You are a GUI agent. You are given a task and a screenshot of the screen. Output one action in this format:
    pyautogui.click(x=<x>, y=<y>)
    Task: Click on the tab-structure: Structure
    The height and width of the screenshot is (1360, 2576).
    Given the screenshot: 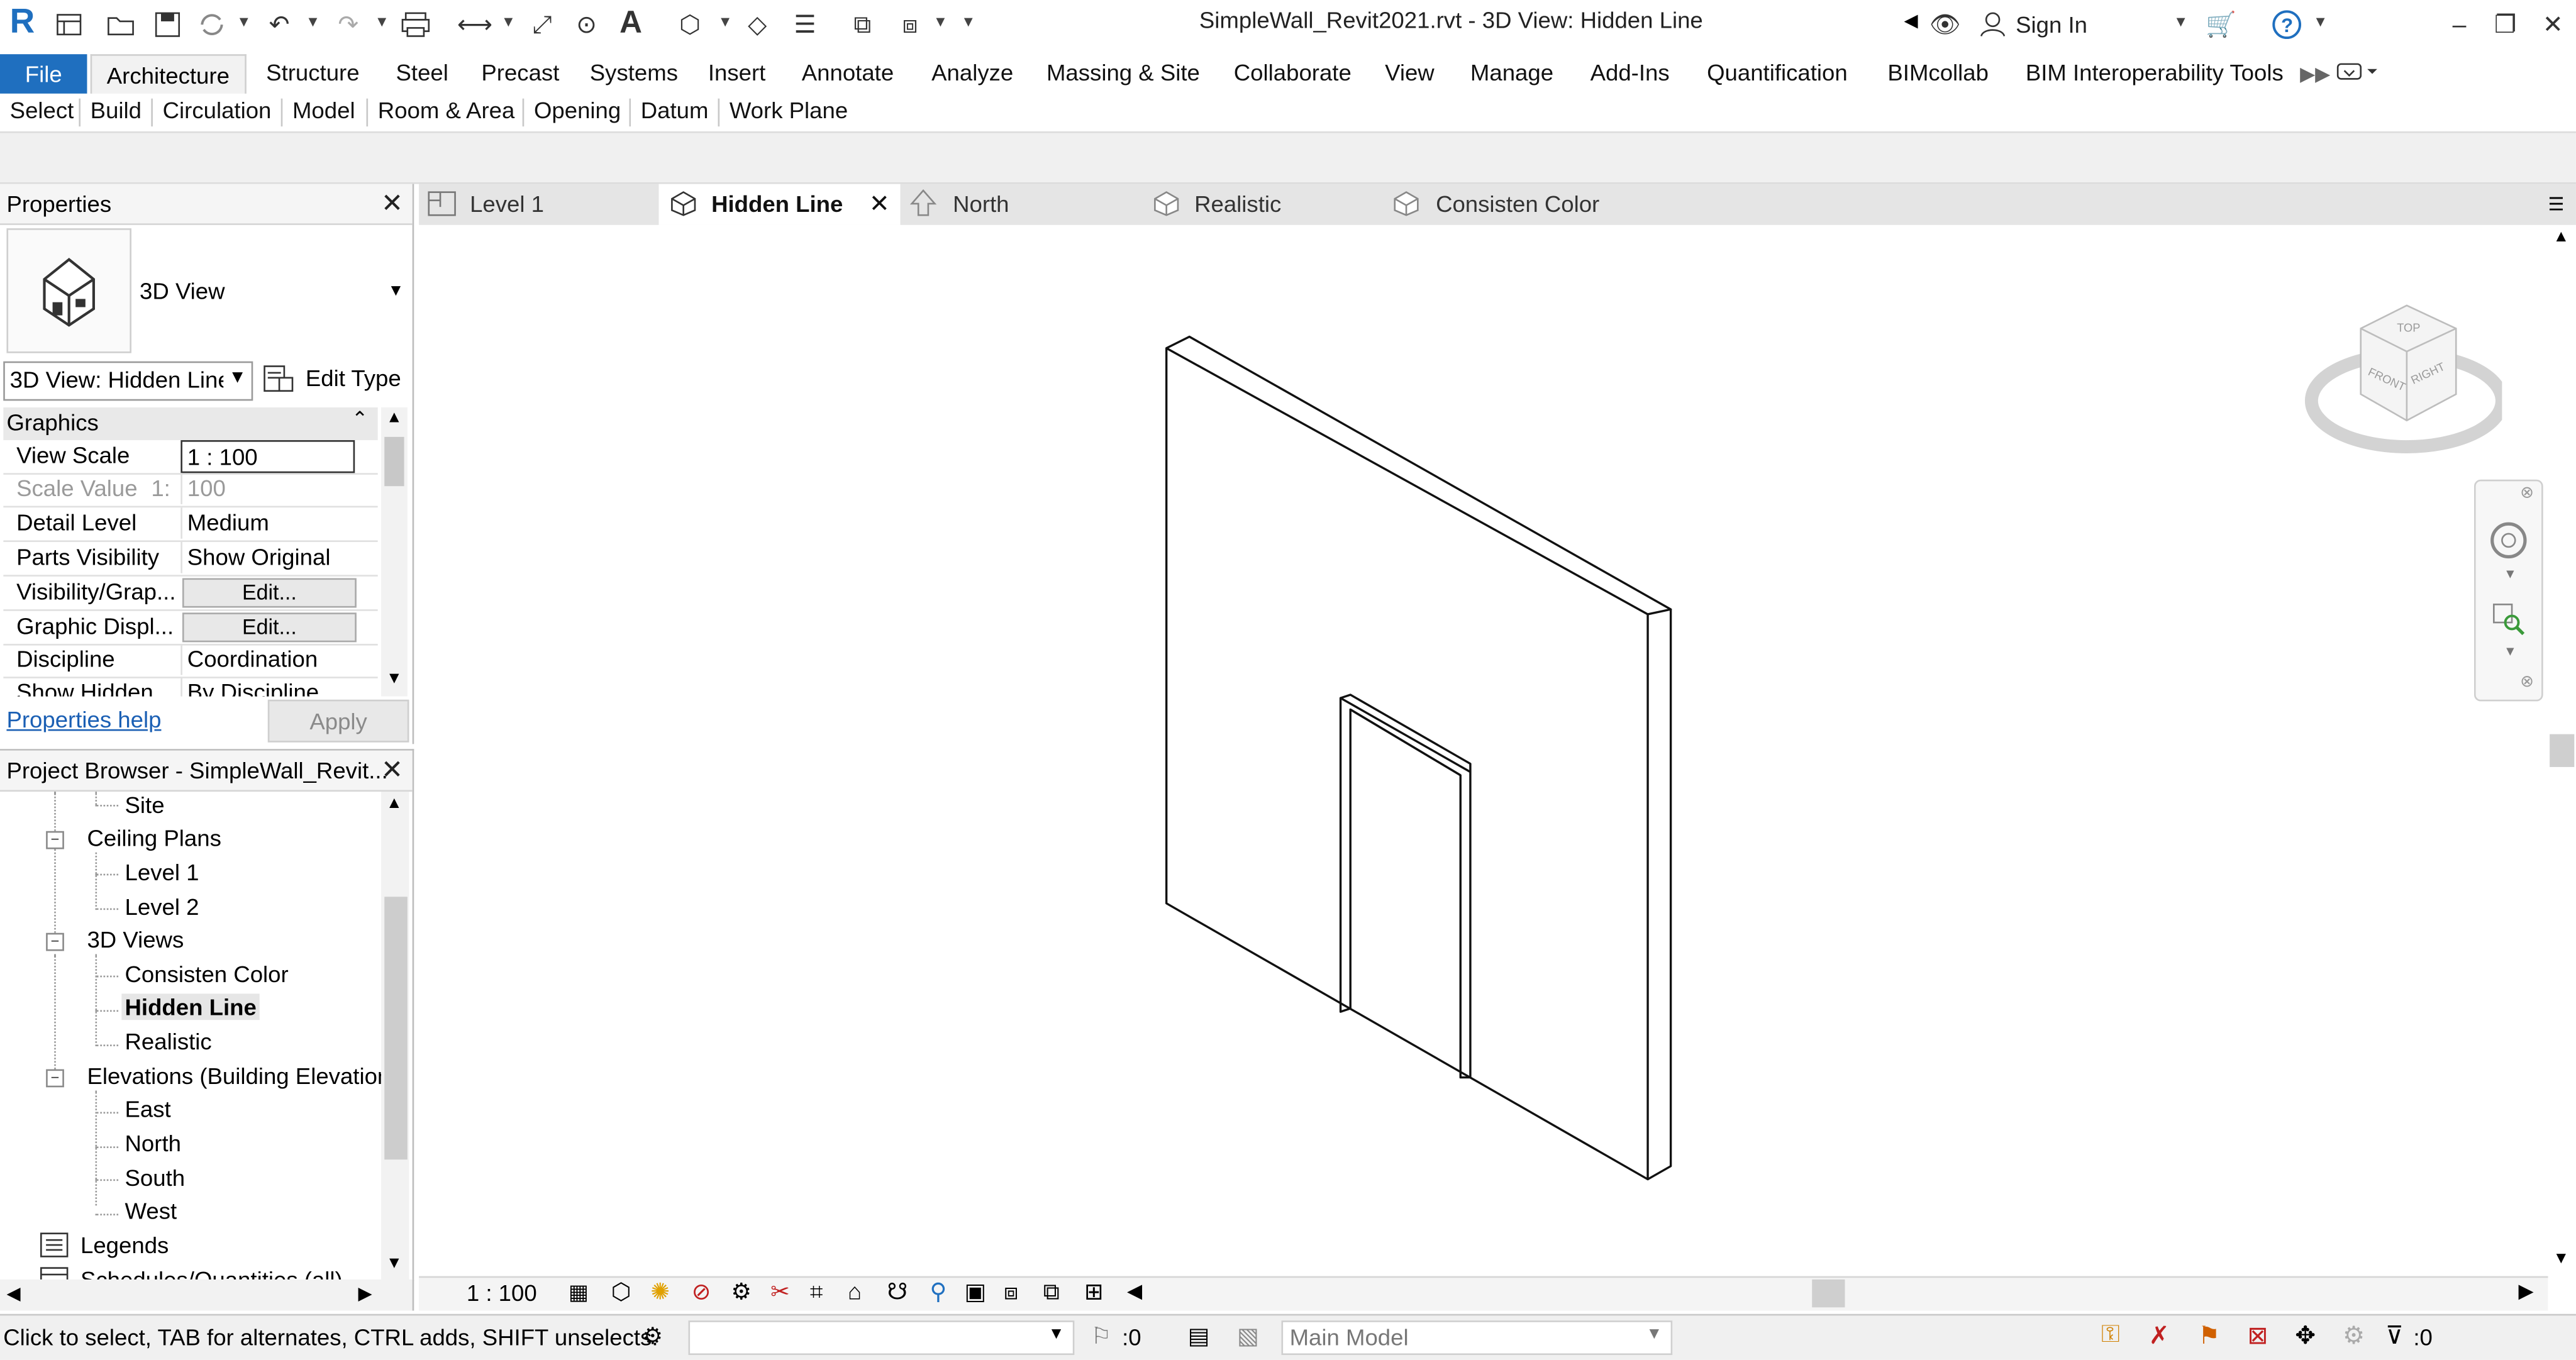 What is the action you would take?
    pyautogui.click(x=312, y=72)
    